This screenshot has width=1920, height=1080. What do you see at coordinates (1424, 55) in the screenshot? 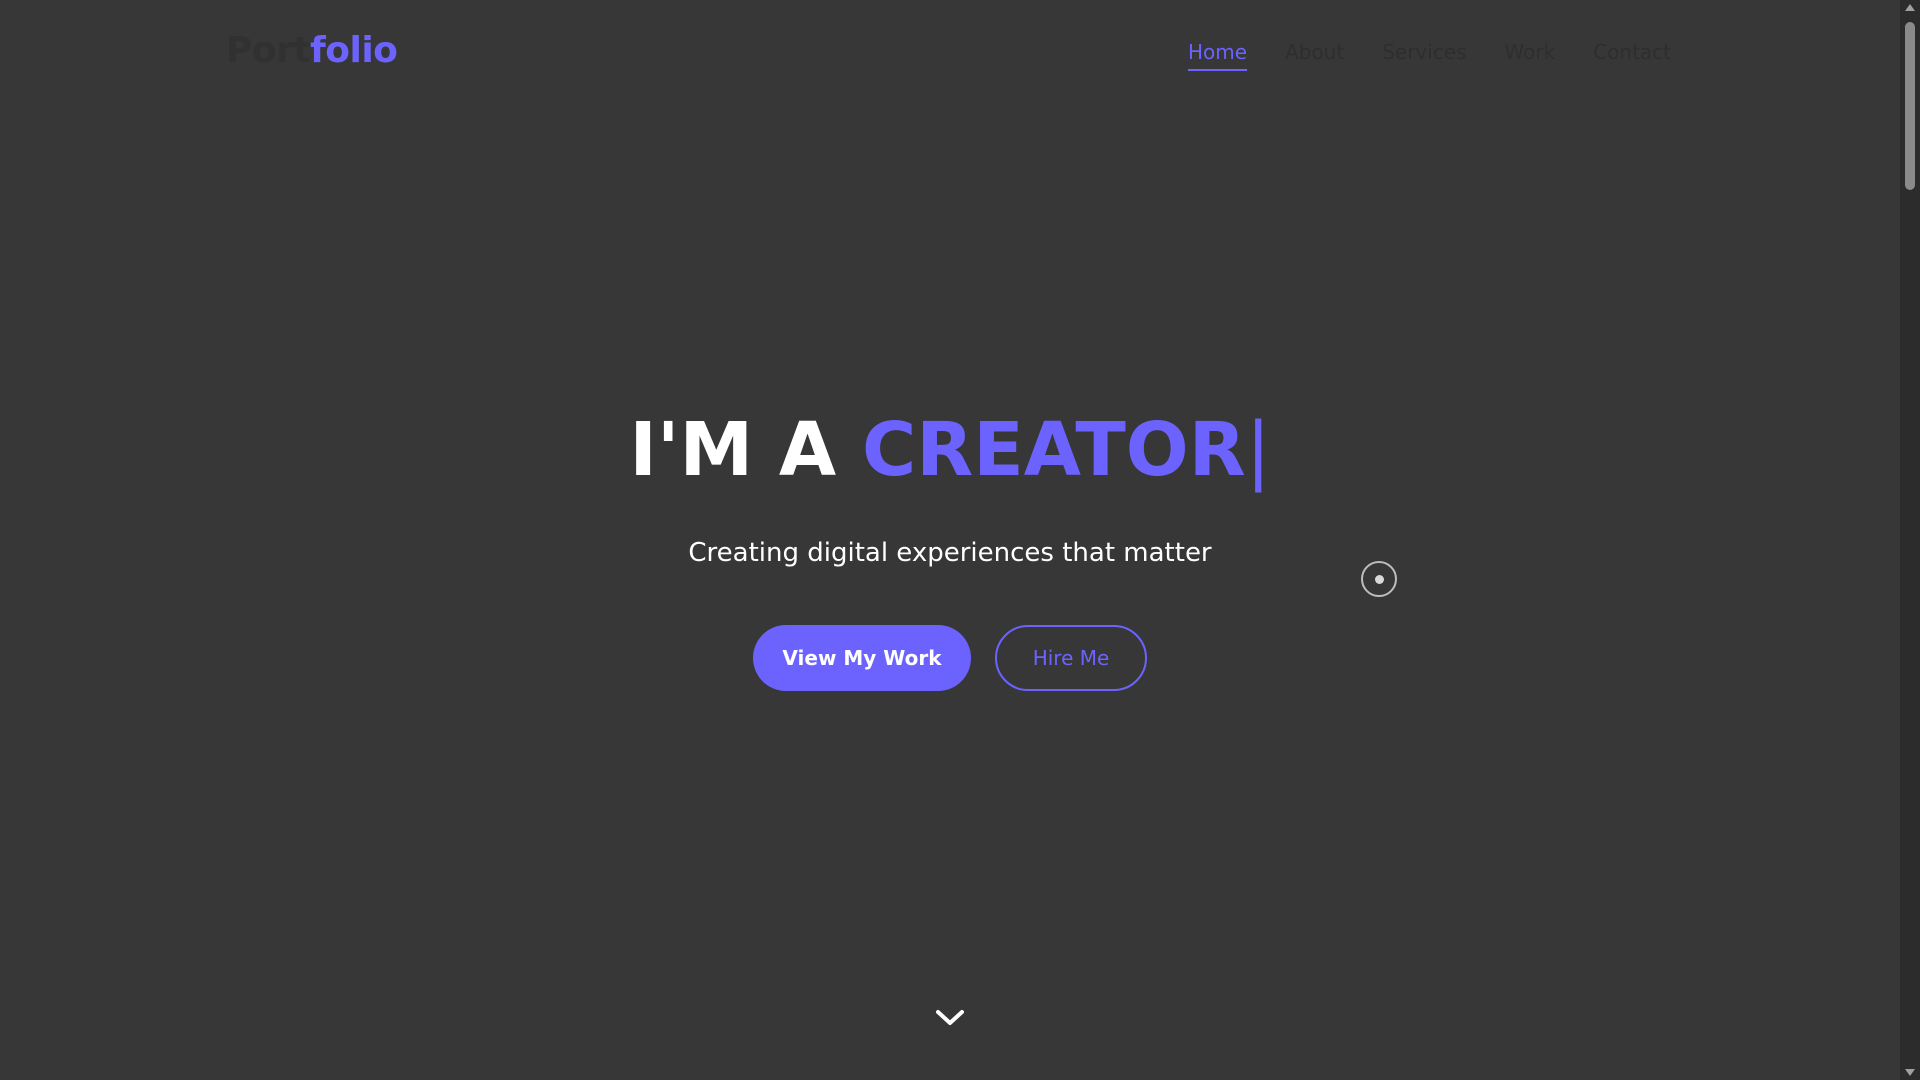
I see `nav-item-services: Services` at bounding box center [1424, 55].